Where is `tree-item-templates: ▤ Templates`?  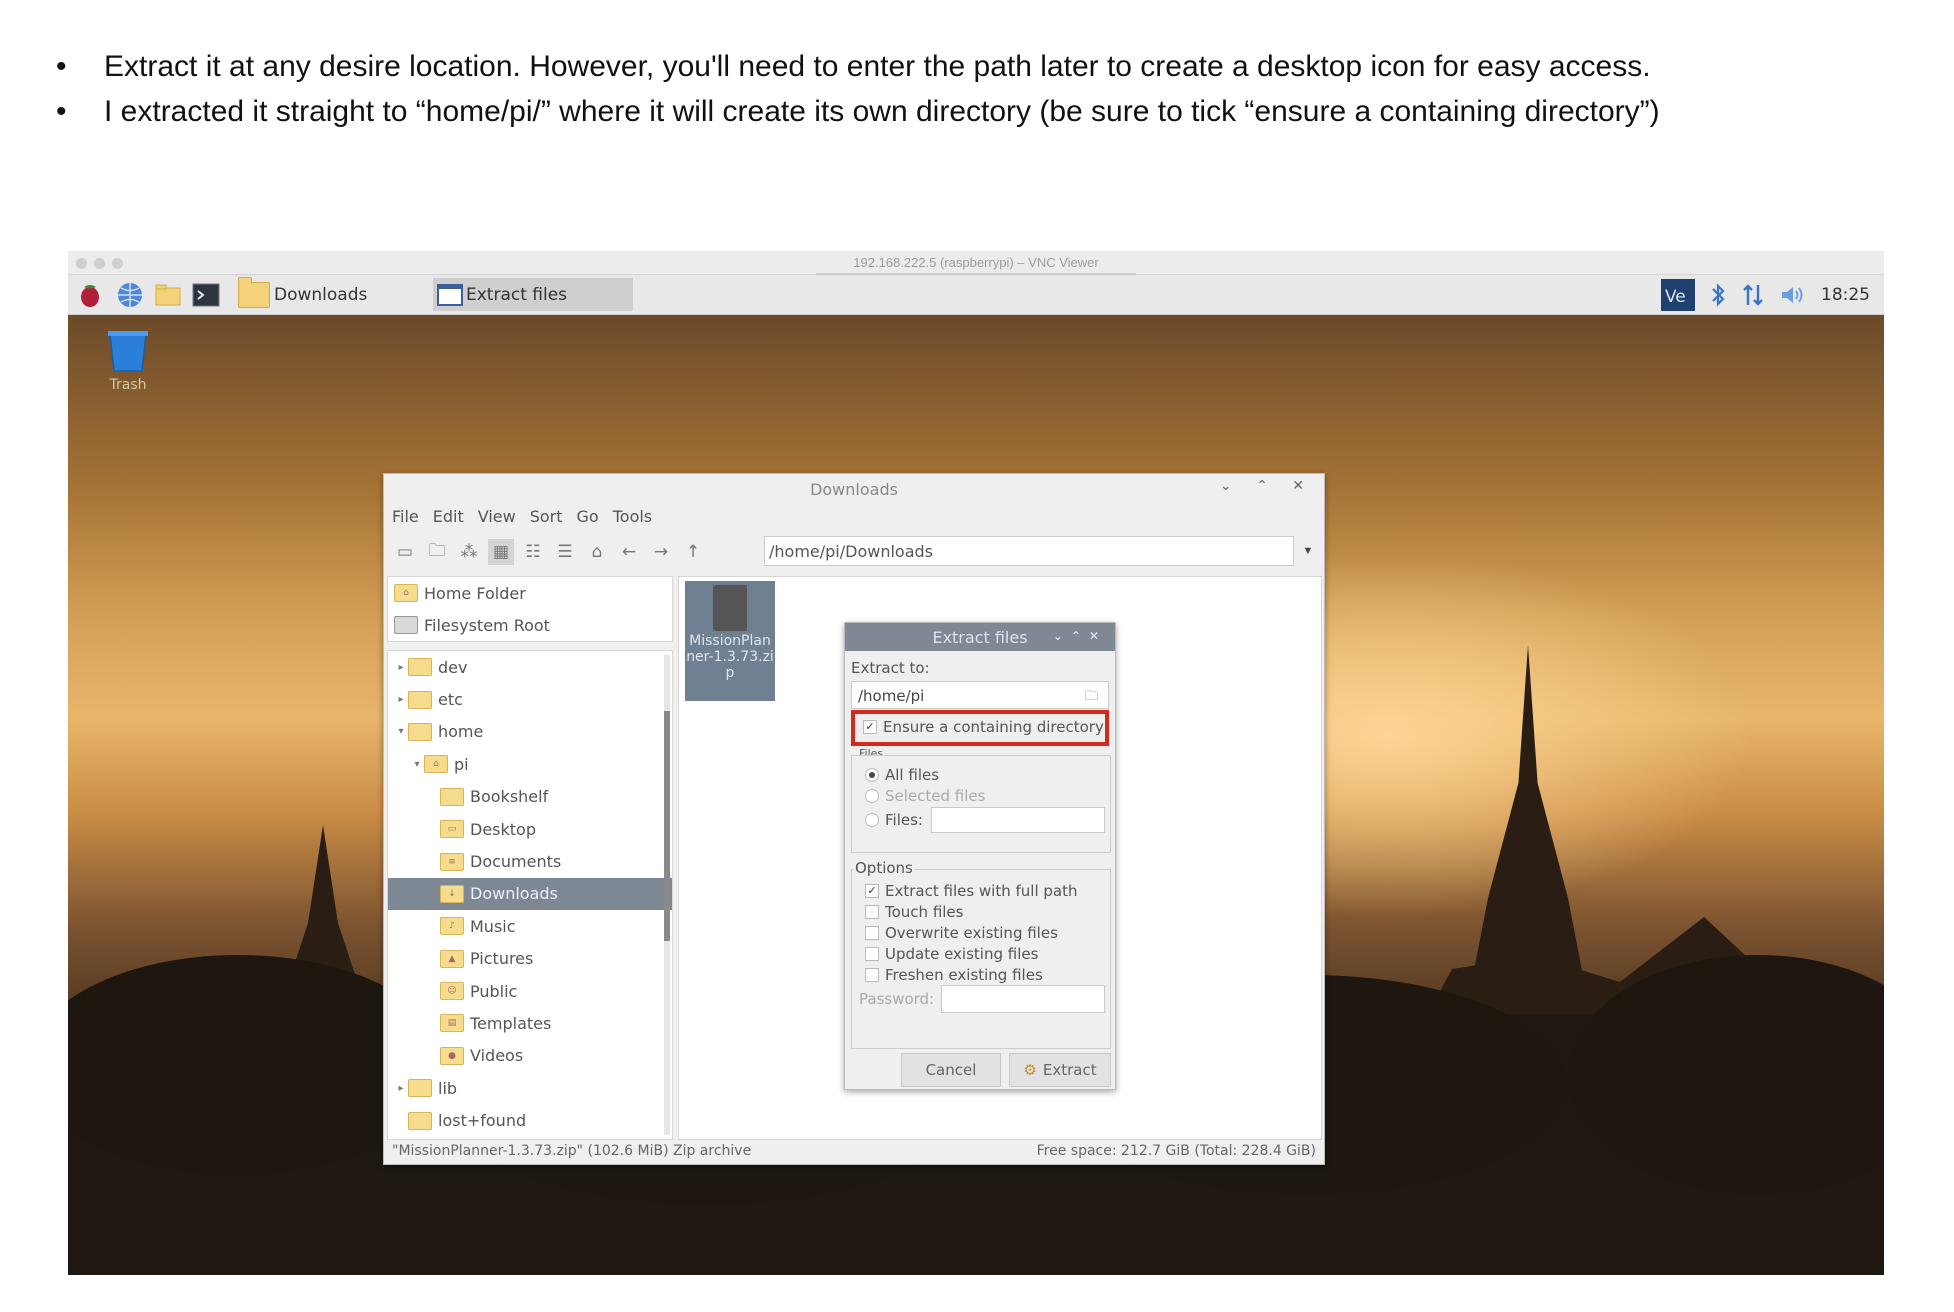 tree-item-templates: ▤ Templates is located at coordinates (530, 1023).